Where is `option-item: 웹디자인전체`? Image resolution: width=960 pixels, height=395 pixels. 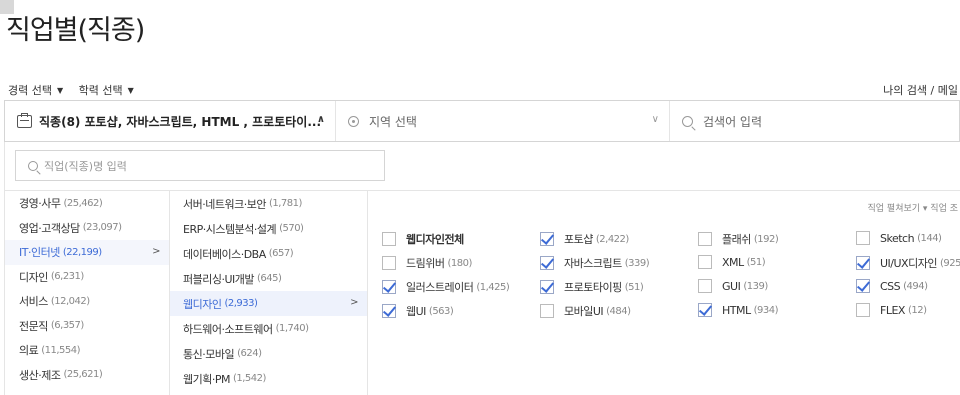
option-item: 웹디자인전체 is located at coordinates (423, 239).